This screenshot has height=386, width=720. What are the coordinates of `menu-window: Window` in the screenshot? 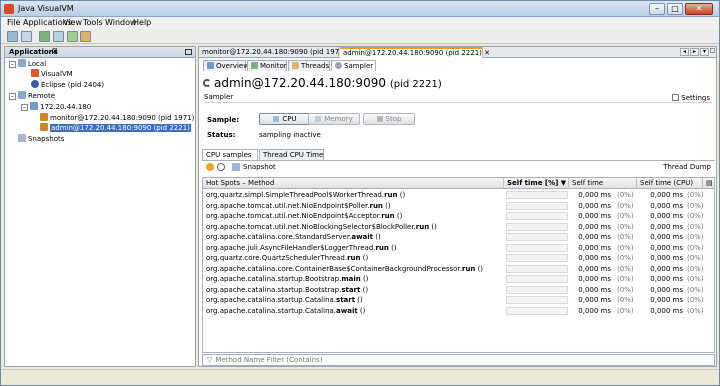 It's located at (121, 22).